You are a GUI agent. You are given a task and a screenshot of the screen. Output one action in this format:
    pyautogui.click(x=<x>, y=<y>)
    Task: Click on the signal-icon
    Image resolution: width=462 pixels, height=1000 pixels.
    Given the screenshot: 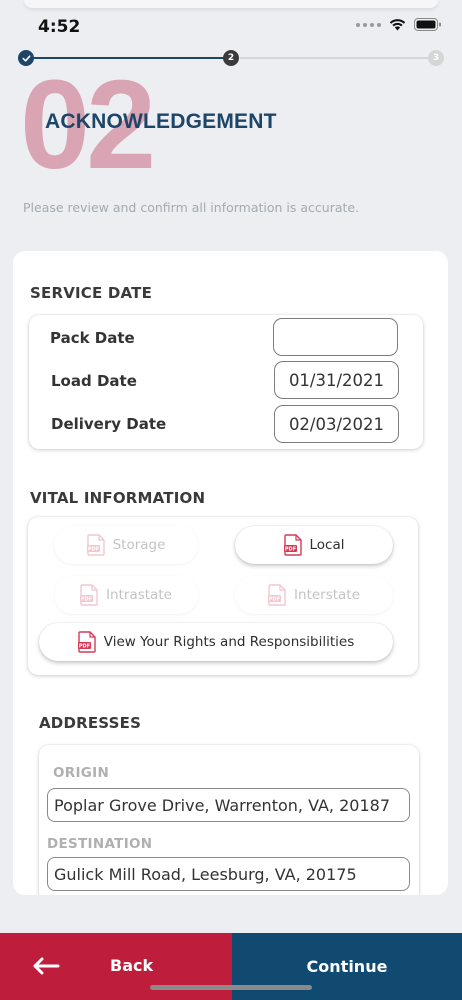 What is the action you would take?
    pyautogui.click(x=368, y=24)
    